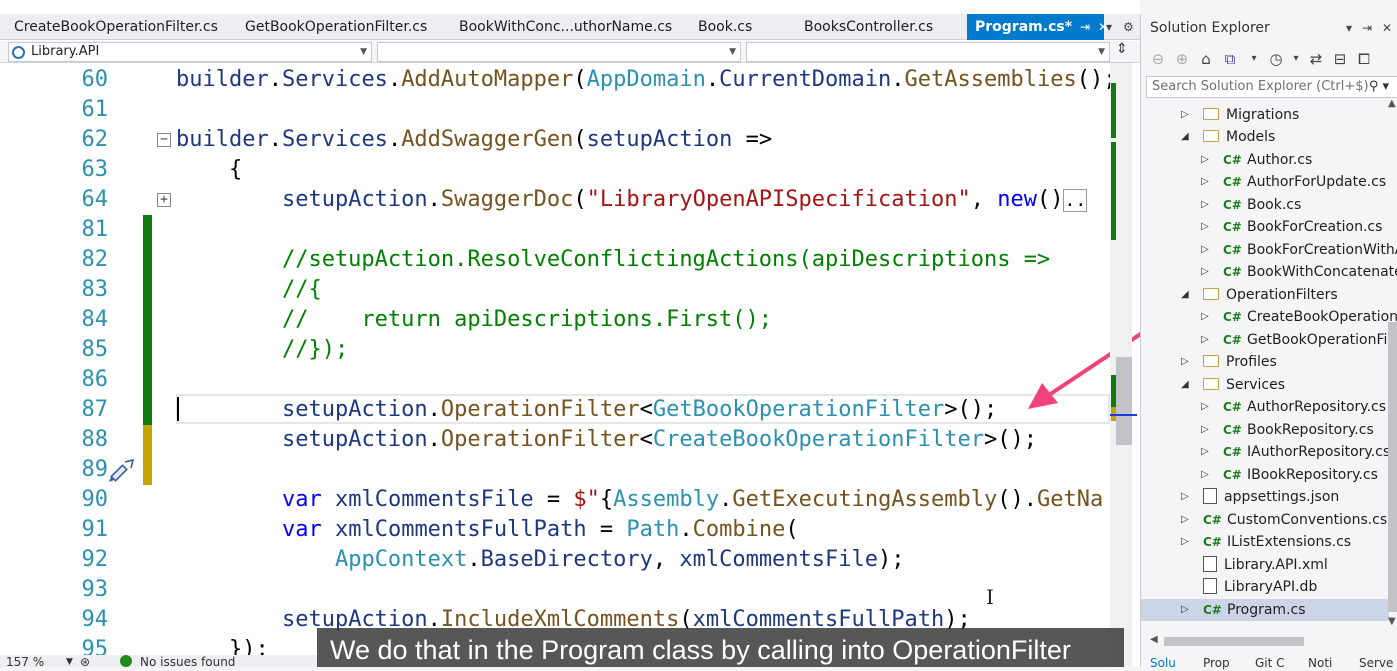 This screenshot has height=671, width=1397. Describe the element at coordinates (1128, 27) in the screenshot. I see `gear-icon: ⚙` at that location.